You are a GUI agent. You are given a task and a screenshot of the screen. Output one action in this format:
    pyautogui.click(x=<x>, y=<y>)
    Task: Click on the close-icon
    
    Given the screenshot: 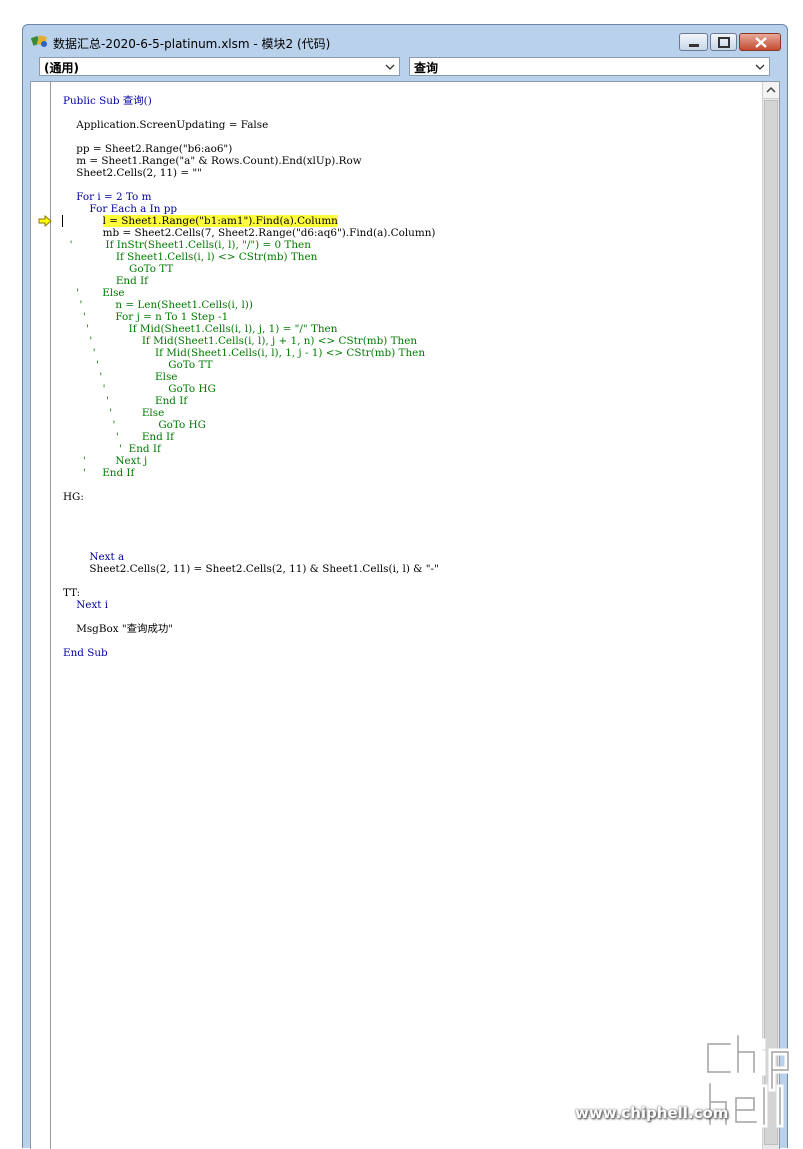 What is the action you would take?
    pyautogui.click(x=761, y=42)
    